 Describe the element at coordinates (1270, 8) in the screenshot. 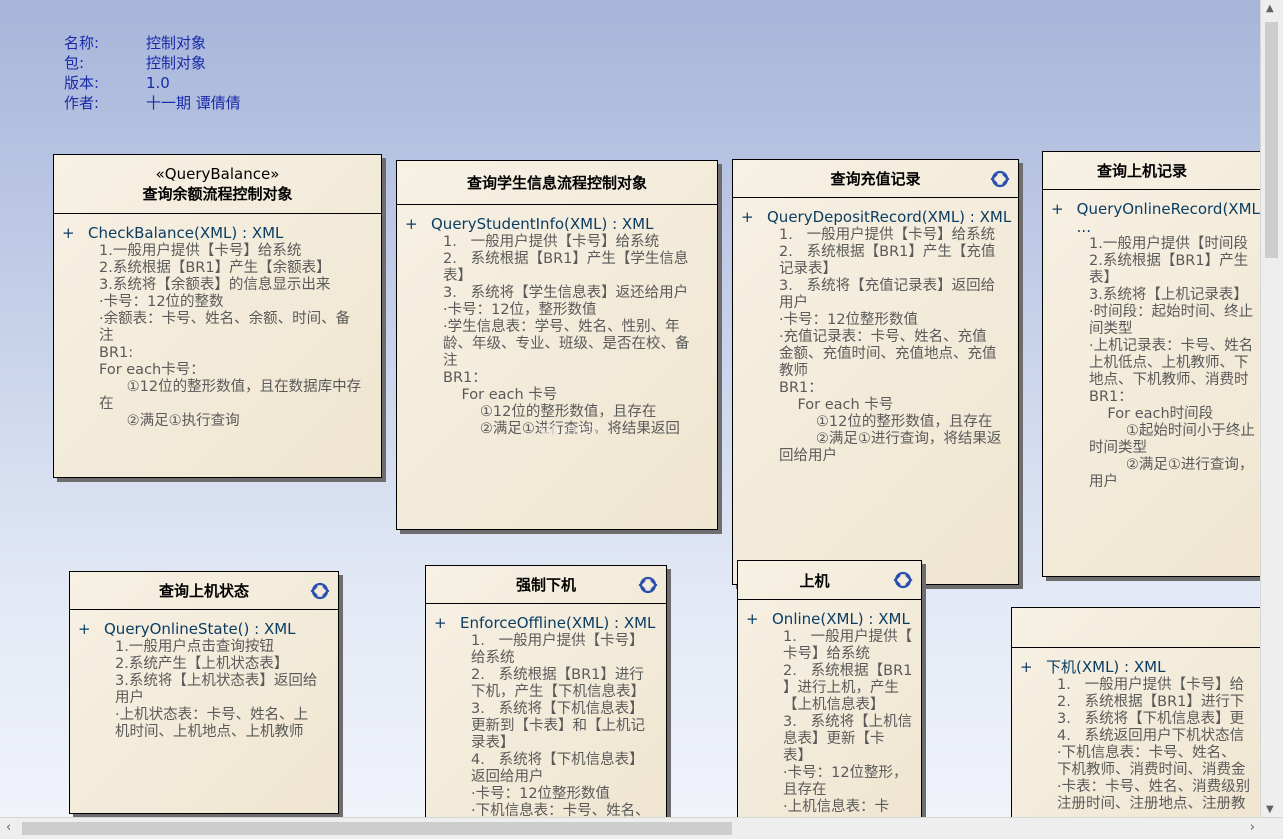

I see `scroll-up-icon: ▲` at that location.